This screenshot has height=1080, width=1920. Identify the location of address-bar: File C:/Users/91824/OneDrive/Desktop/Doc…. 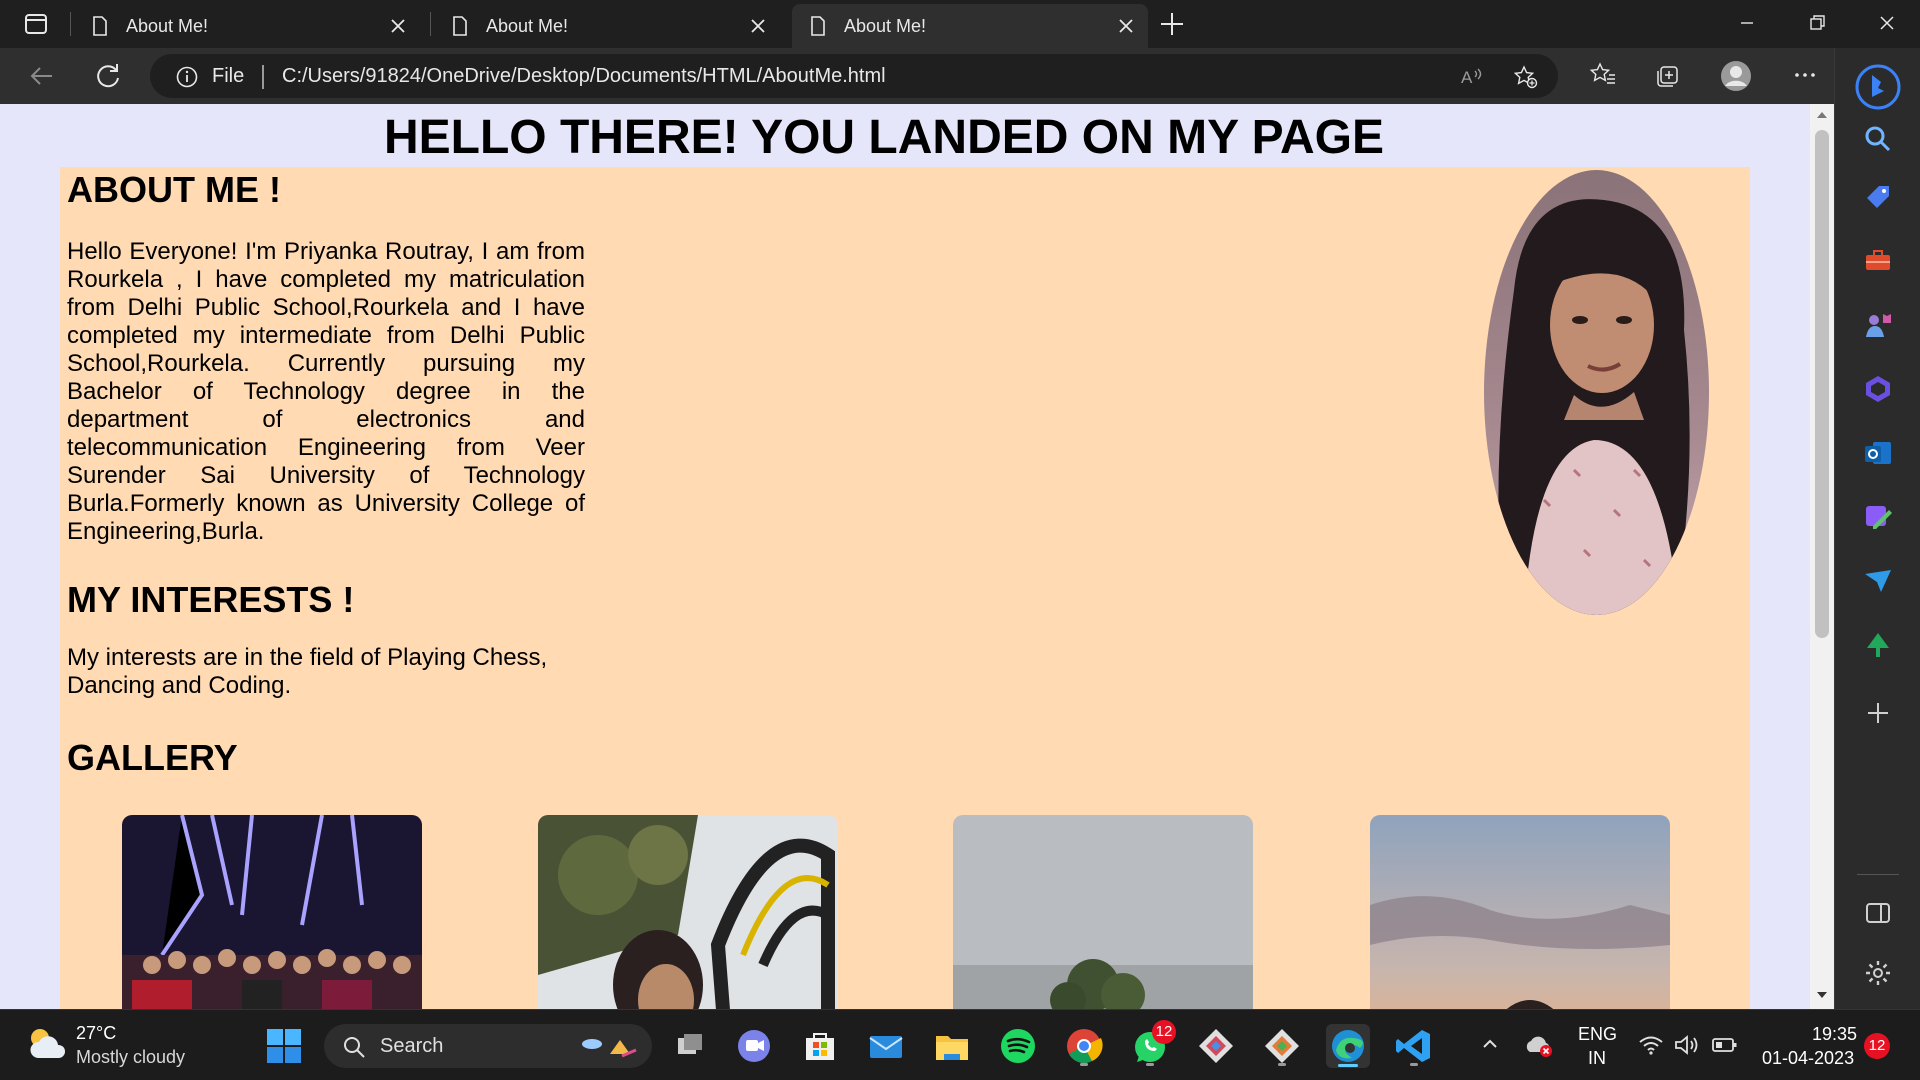
(854, 76).